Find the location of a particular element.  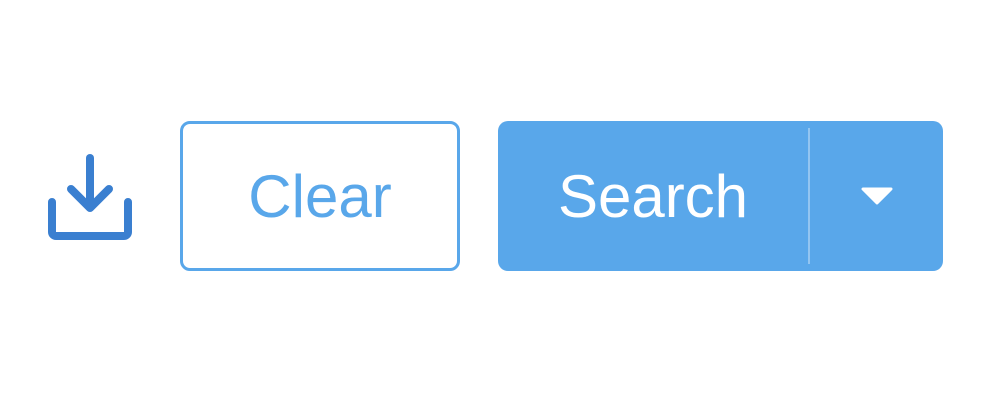

download-button is located at coordinates (90, 196).